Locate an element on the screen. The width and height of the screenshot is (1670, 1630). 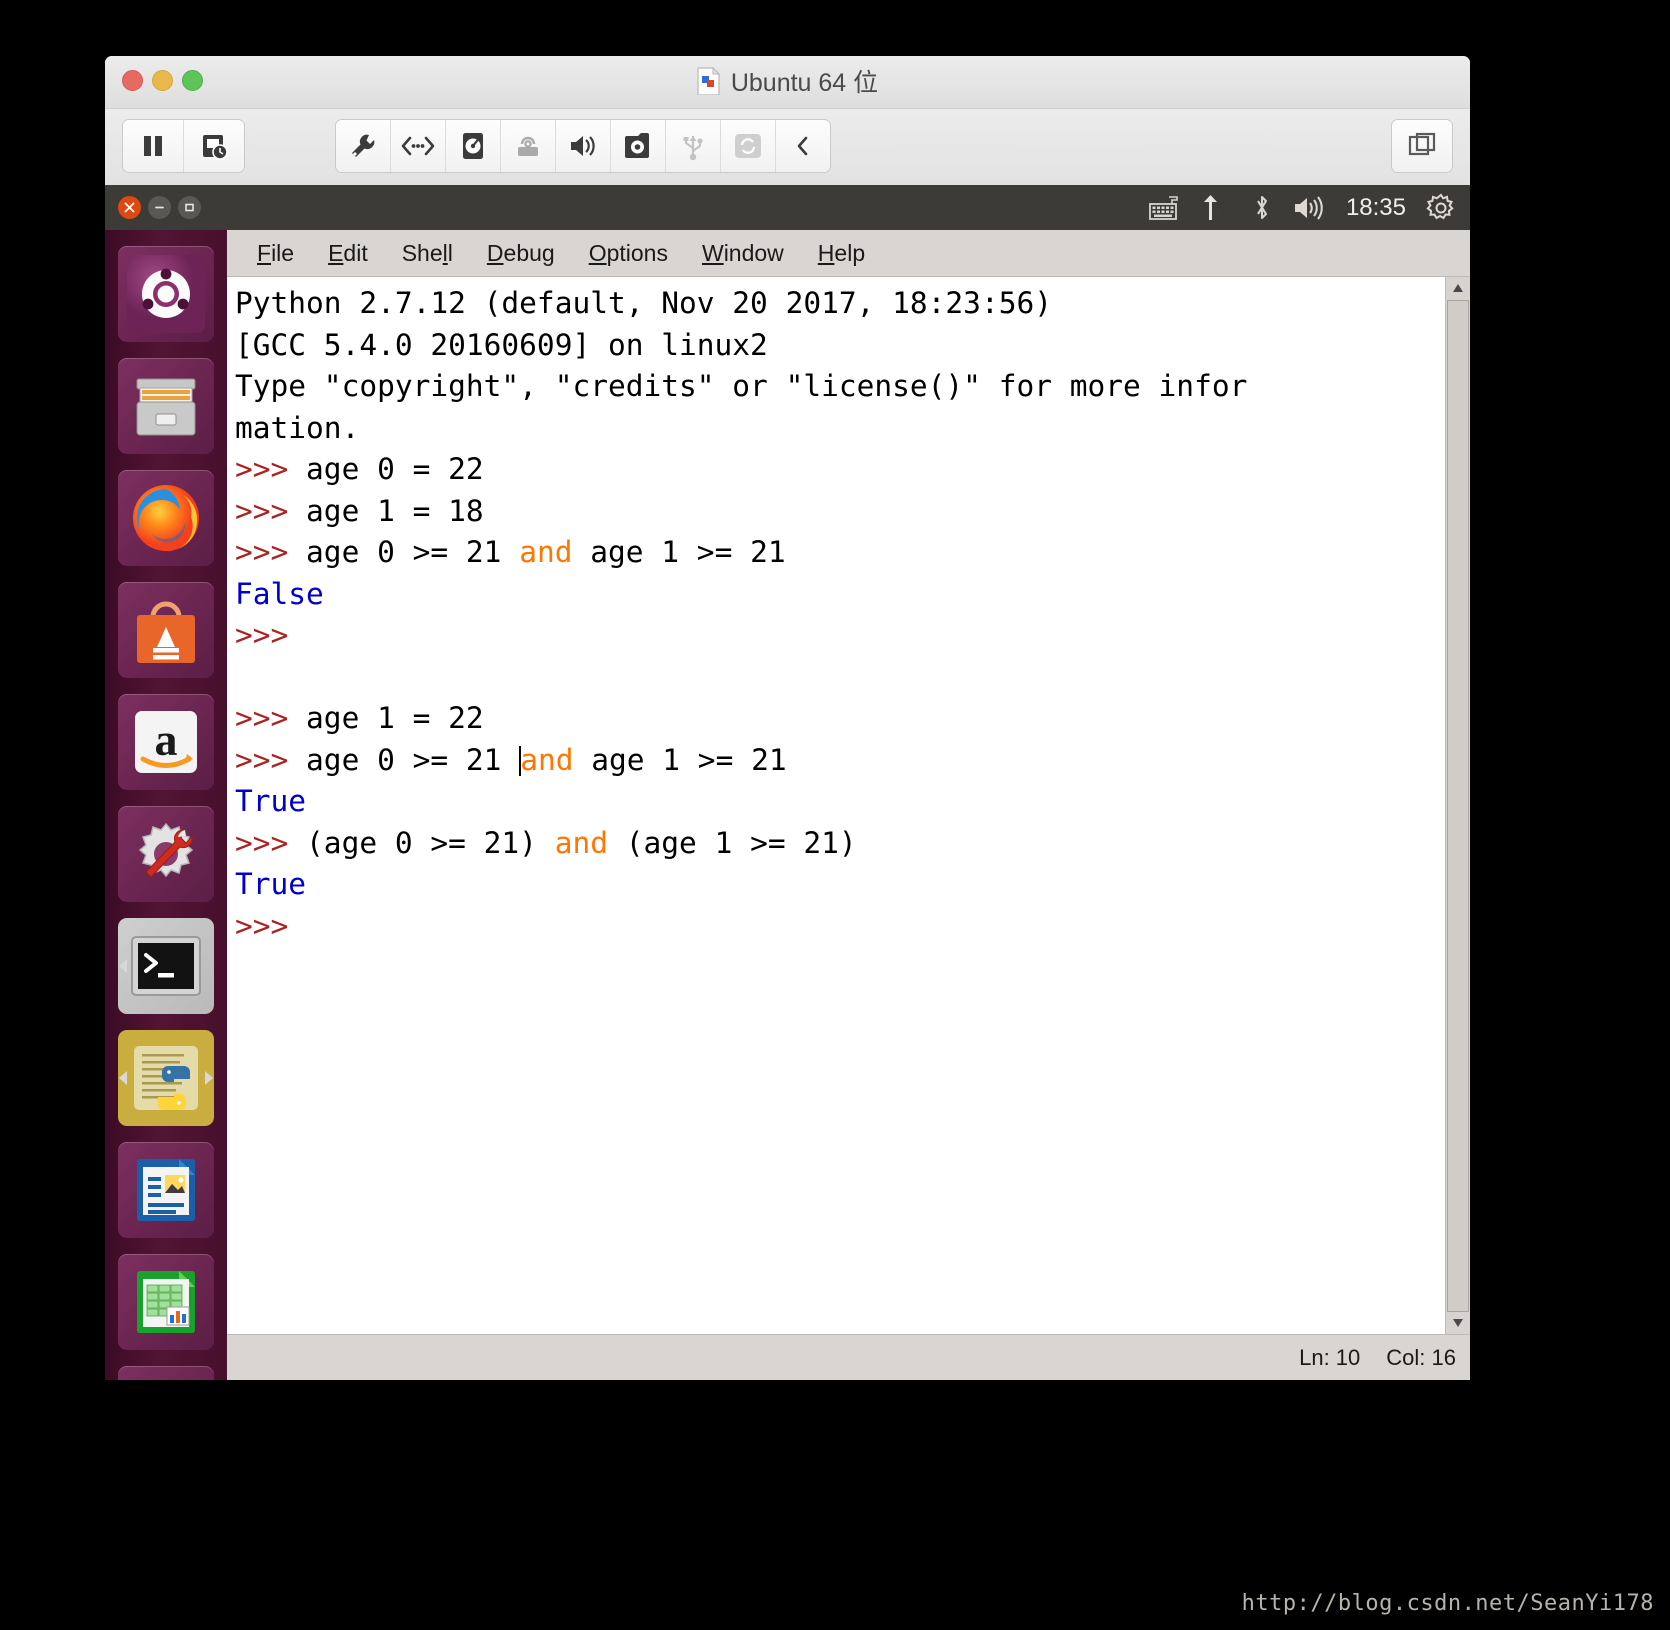
settings-button is located at coordinates (363, 146).